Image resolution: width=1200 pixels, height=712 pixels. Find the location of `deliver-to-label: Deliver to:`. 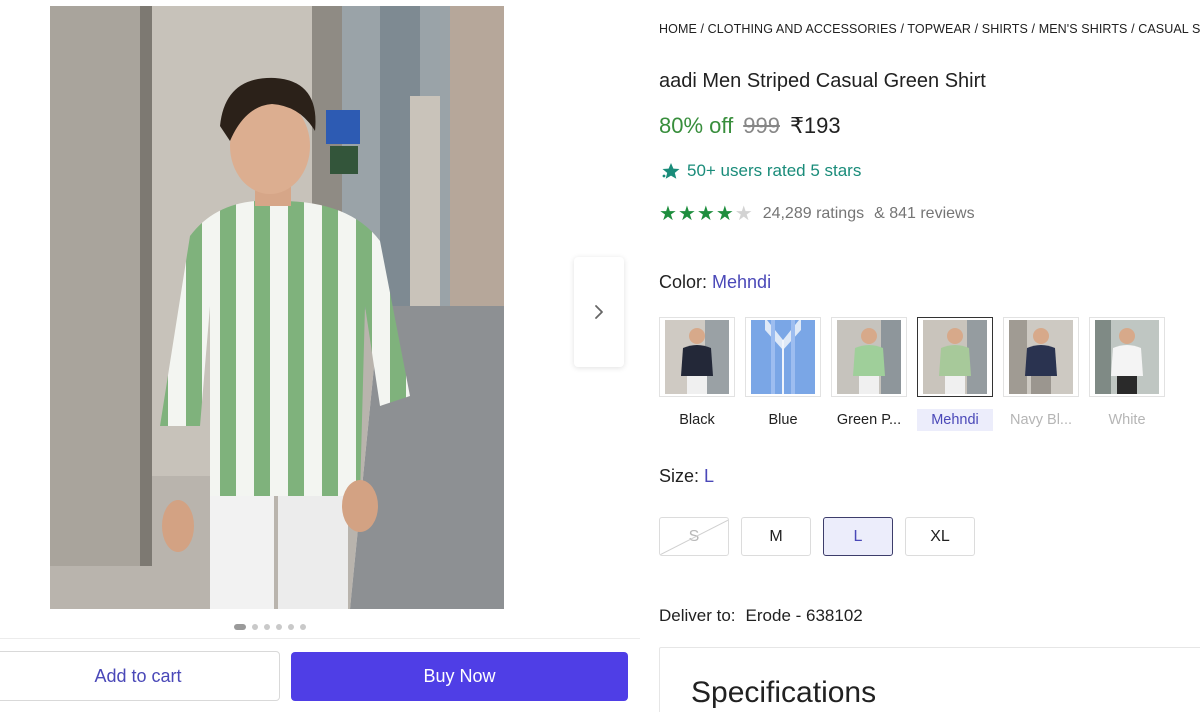

deliver-to-label: Deliver to: is located at coordinates (697, 615).